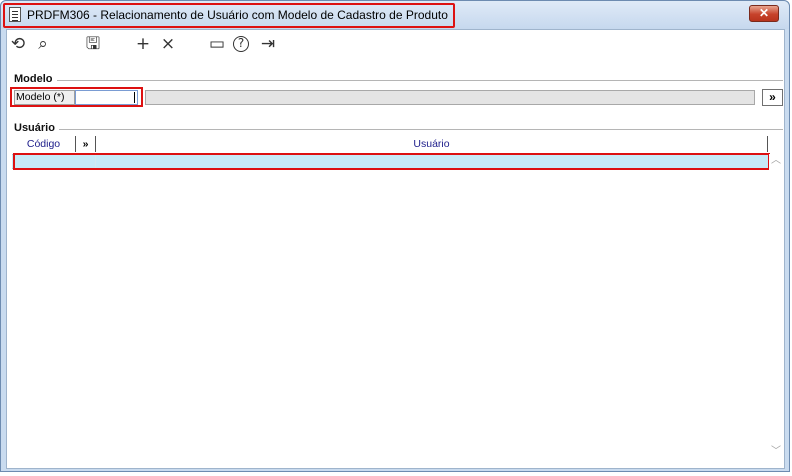  What do you see at coordinates (217, 44) in the screenshot?
I see `calendar-icon: ▭` at bounding box center [217, 44].